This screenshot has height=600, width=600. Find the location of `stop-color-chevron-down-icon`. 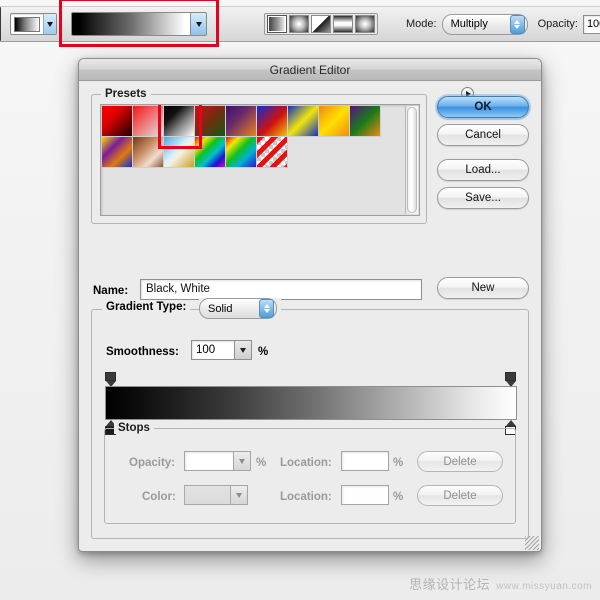

stop-color-chevron-down-icon is located at coordinates (239, 495).